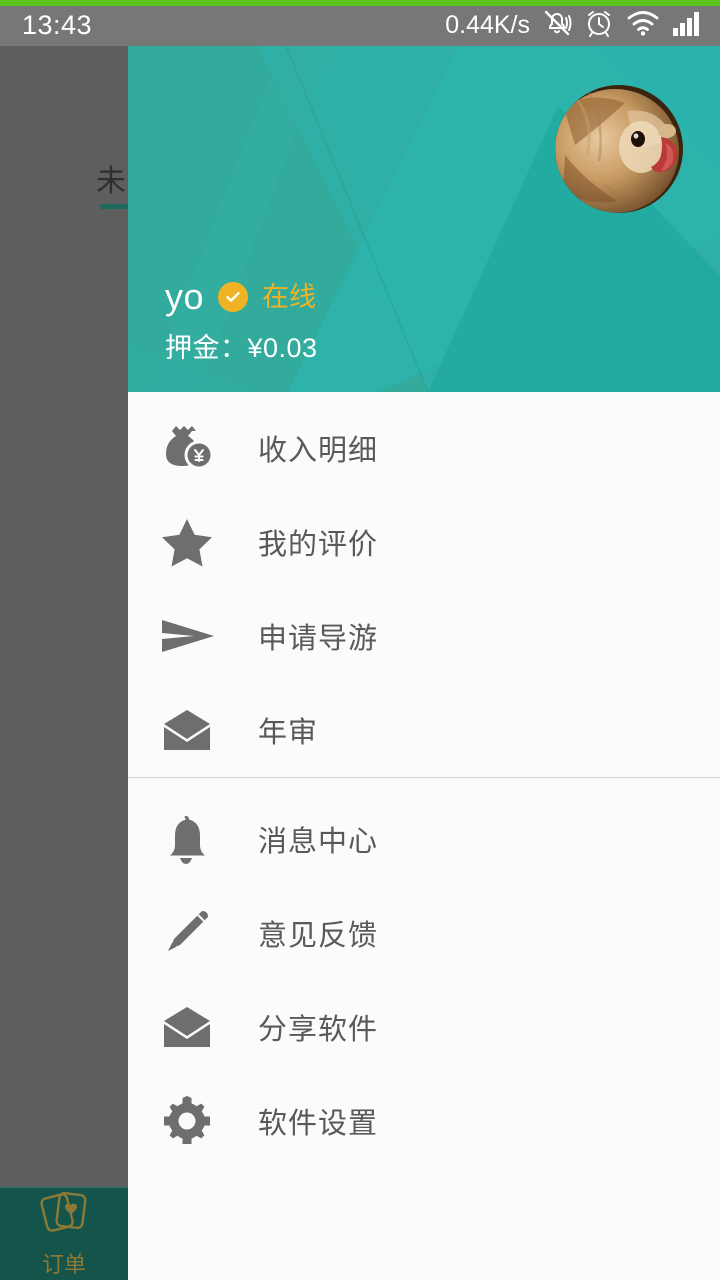 The height and width of the screenshot is (1280, 720). What do you see at coordinates (360, 23) in the screenshot?
I see `status-bar: 13:43 0.44K/s` at bounding box center [360, 23].